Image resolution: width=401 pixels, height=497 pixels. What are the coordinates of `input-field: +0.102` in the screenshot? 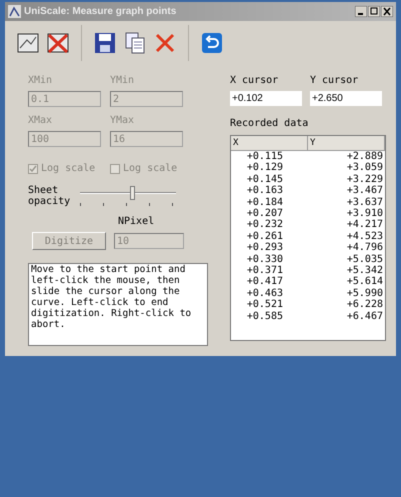 It's located at (266, 98).